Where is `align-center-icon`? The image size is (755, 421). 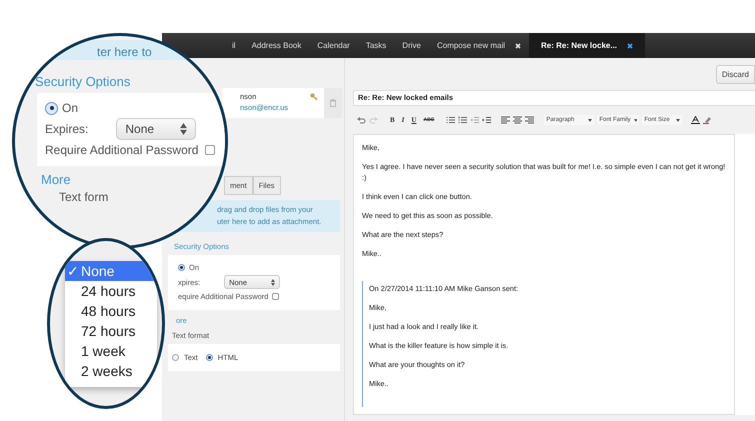
align-center-icon is located at coordinates (517, 120).